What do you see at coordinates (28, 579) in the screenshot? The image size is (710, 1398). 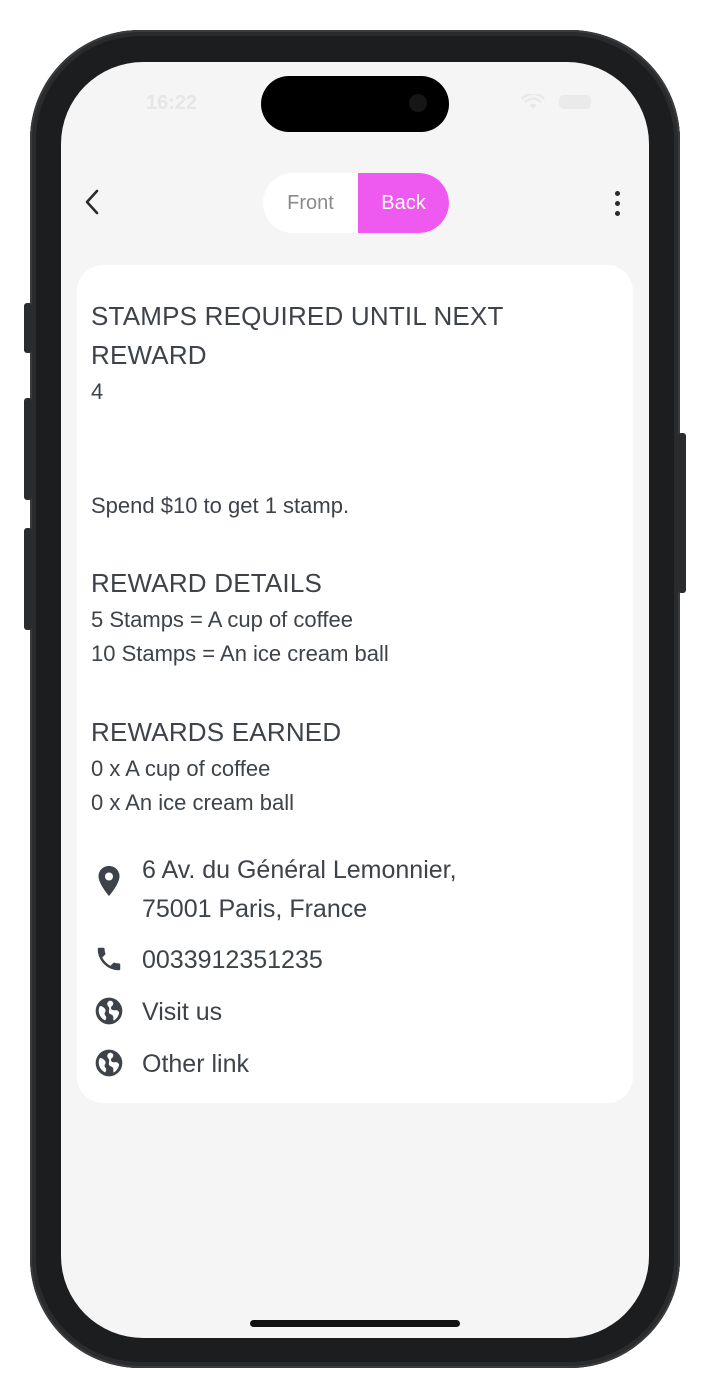 I see `volume-down-button` at bounding box center [28, 579].